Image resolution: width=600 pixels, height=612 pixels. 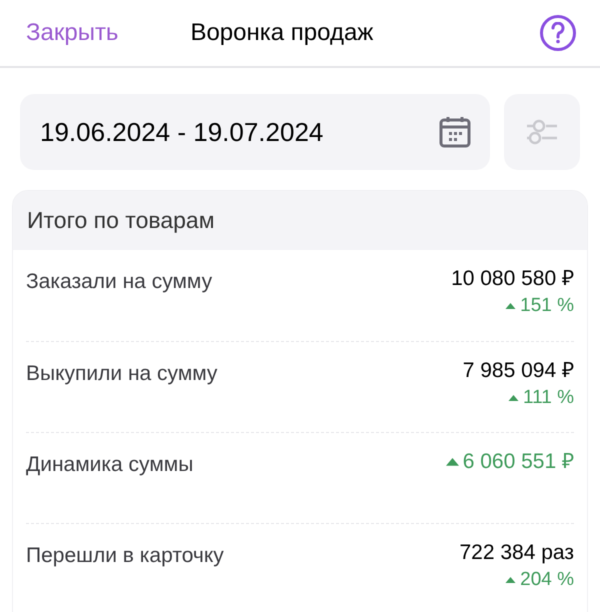 I want to click on change-percent: 151 %, so click(x=547, y=306).